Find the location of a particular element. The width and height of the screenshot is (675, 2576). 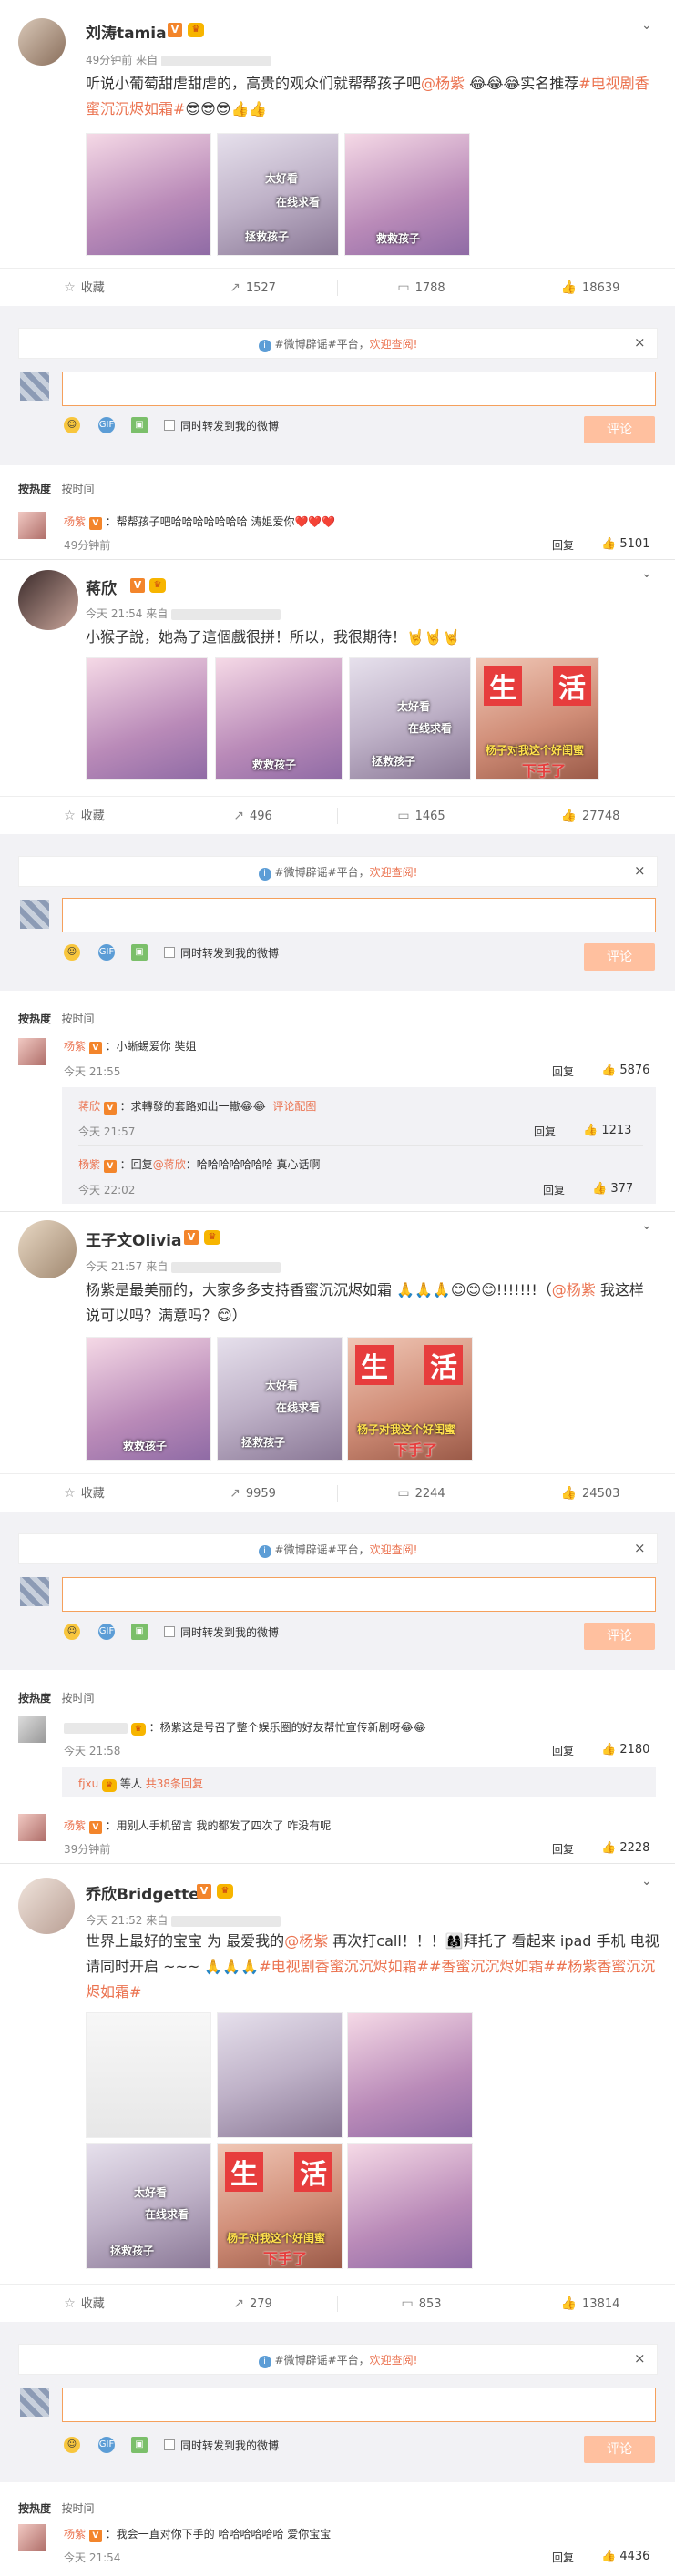

like-button: 👍 24503 is located at coordinates (590, 1493).